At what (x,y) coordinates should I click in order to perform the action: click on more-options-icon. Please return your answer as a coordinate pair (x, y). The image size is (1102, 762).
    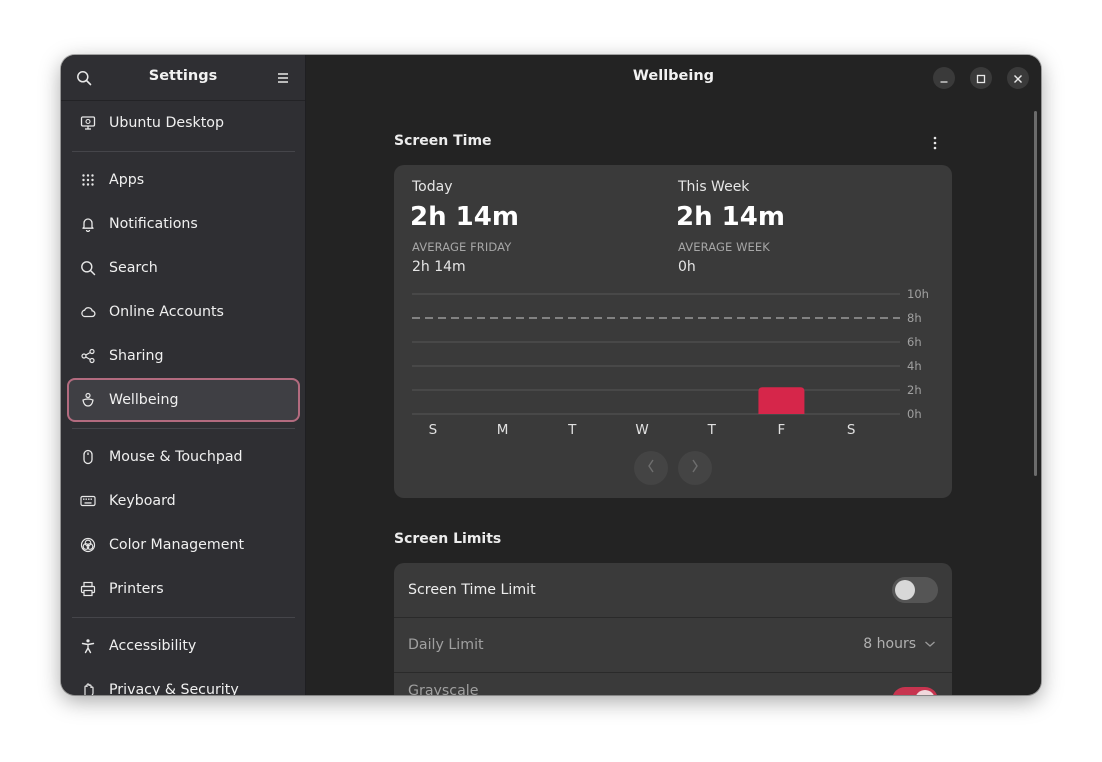
    Looking at the image, I should click on (935, 142).